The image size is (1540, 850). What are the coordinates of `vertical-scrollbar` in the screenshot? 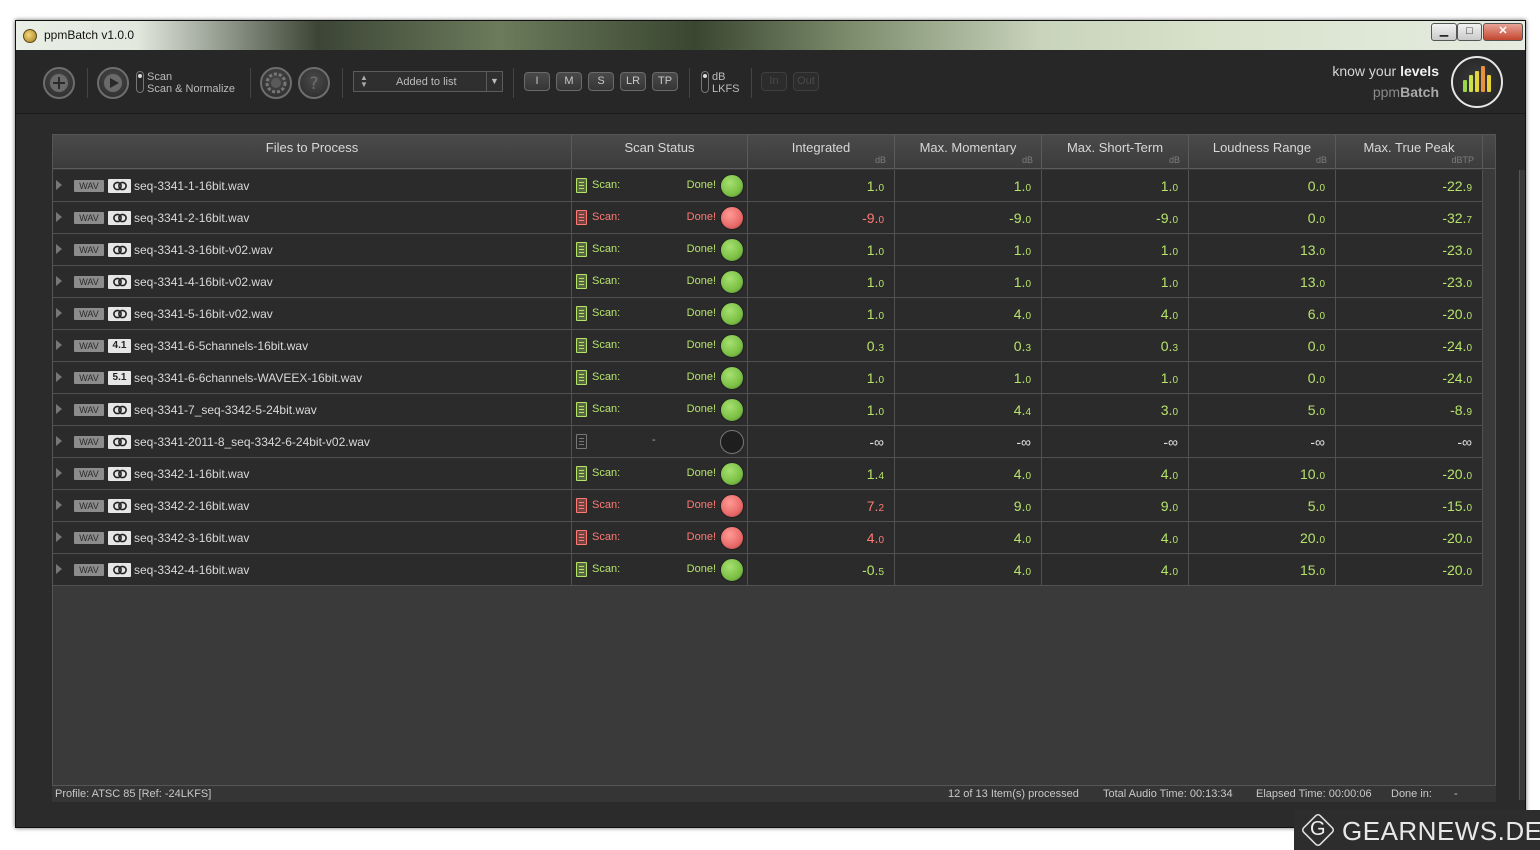 It's located at (1522, 485).